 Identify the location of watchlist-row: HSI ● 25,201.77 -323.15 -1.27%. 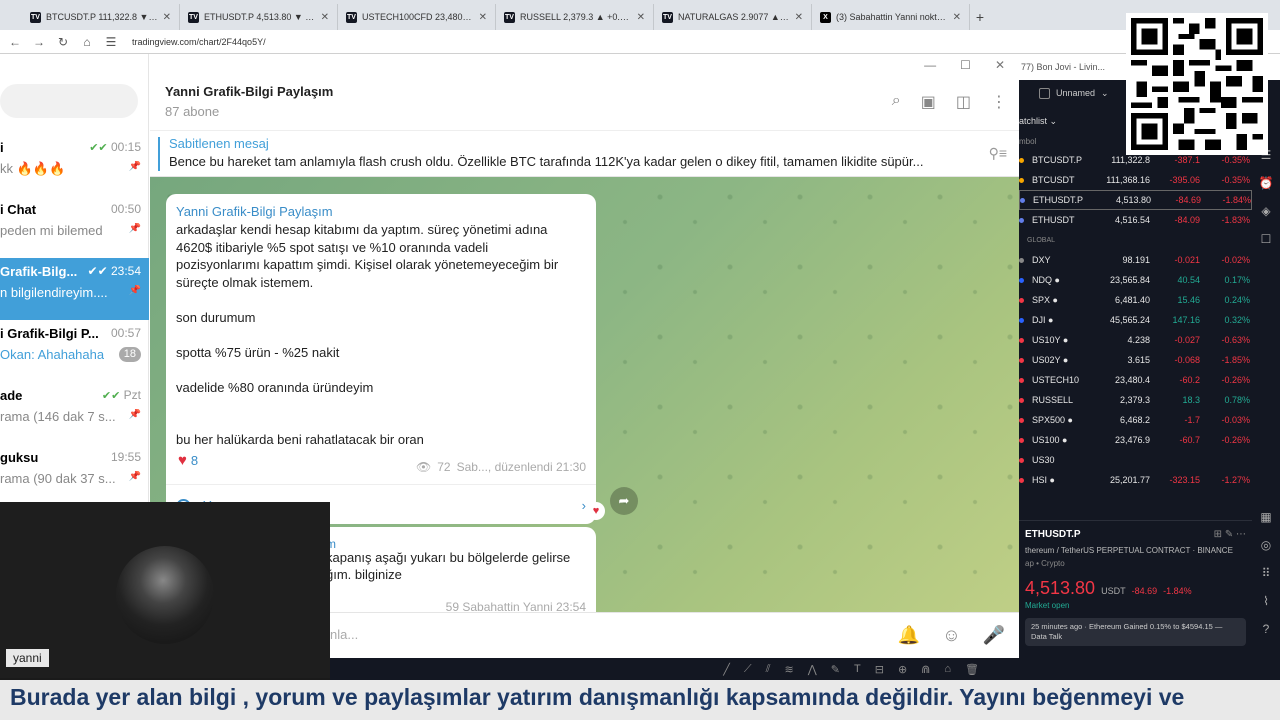
(1135, 480).